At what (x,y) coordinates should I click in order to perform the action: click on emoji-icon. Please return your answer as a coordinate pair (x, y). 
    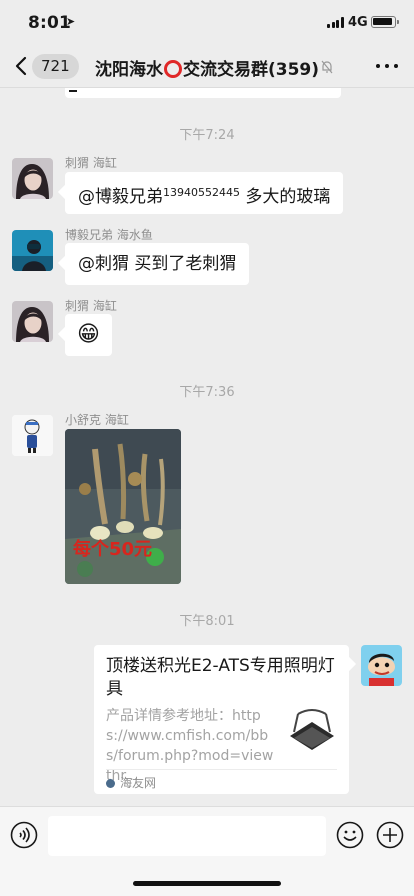
    Looking at the image, I should click on (350, 835).